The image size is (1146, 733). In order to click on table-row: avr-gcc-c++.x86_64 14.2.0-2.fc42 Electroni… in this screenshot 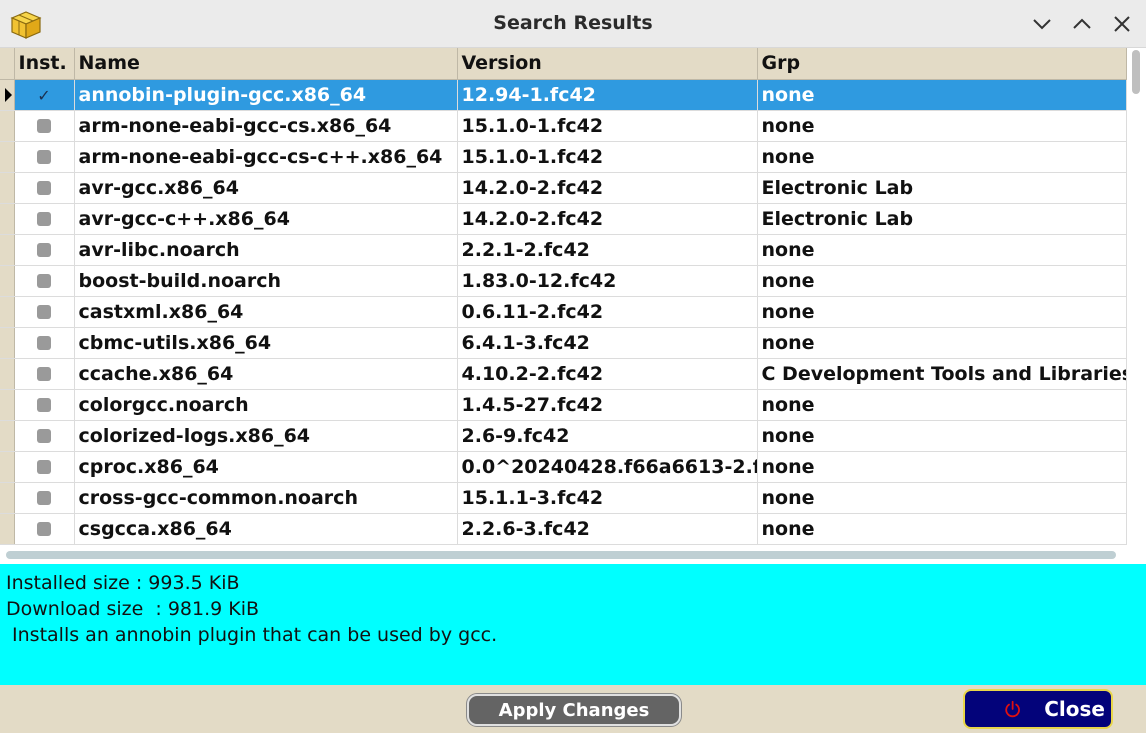, I will do `click(563, 219)`.